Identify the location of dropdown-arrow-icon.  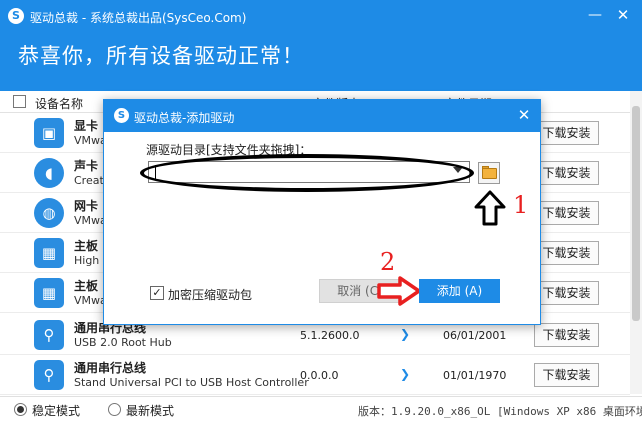
(458, 170).